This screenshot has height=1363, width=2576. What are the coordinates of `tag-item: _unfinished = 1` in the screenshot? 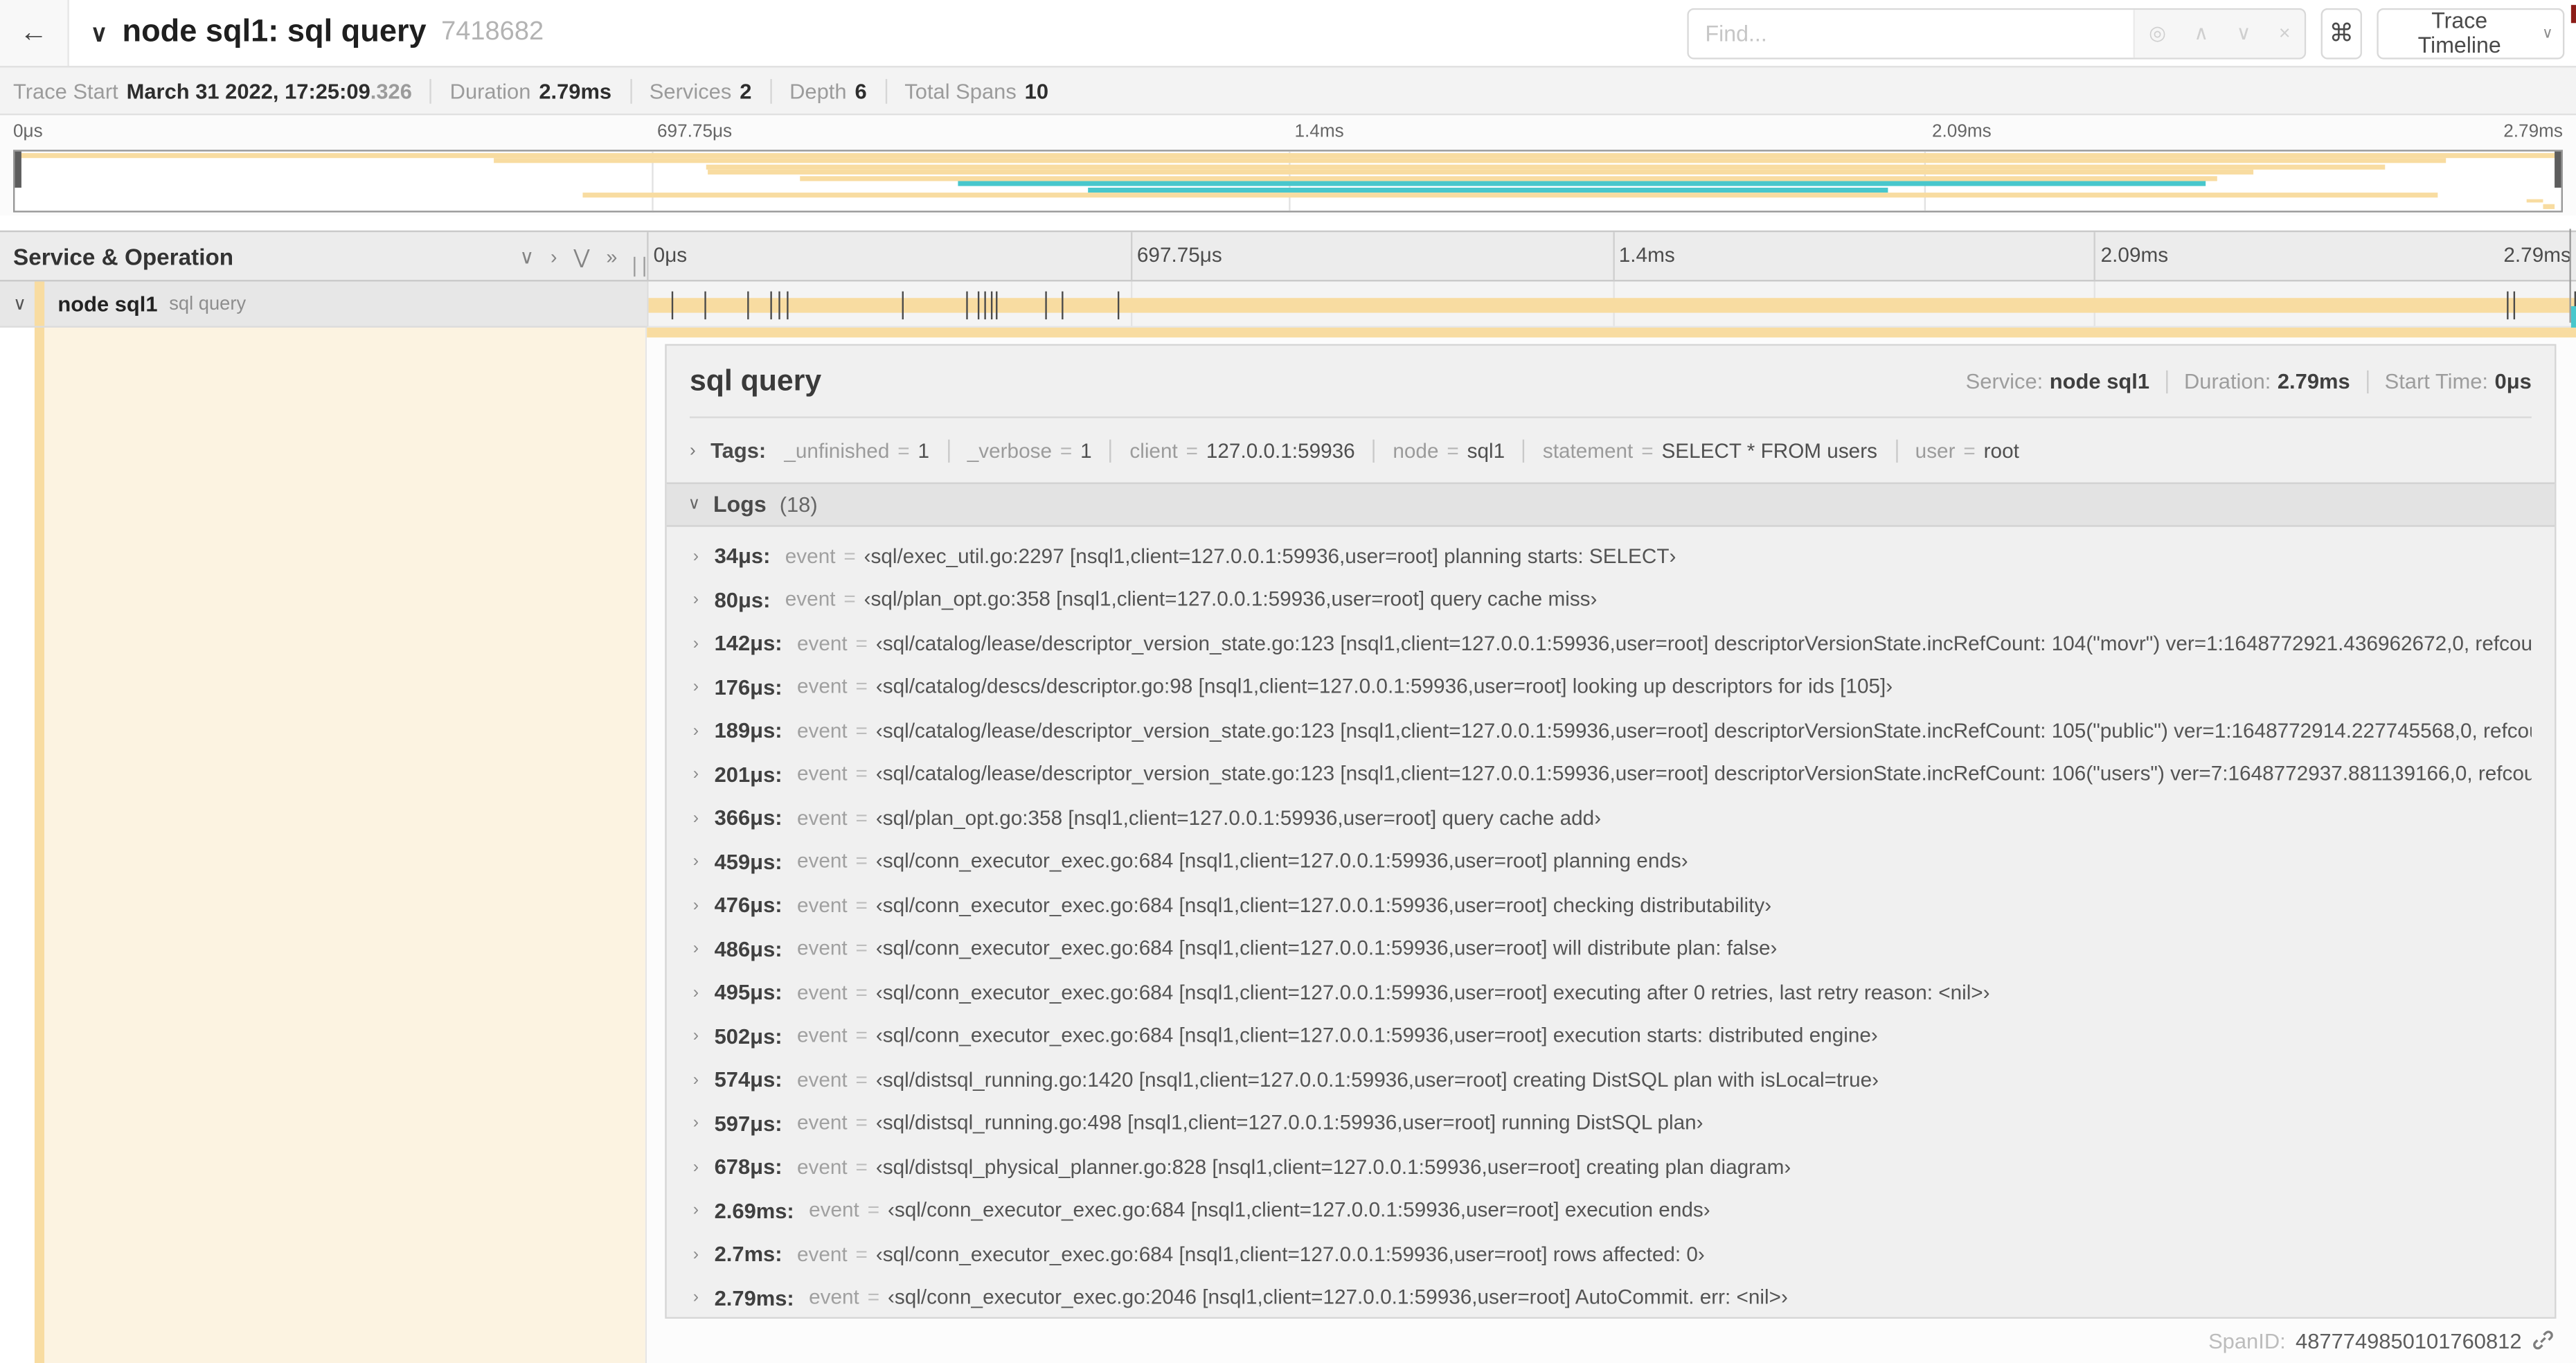 It's located at (860, 449).